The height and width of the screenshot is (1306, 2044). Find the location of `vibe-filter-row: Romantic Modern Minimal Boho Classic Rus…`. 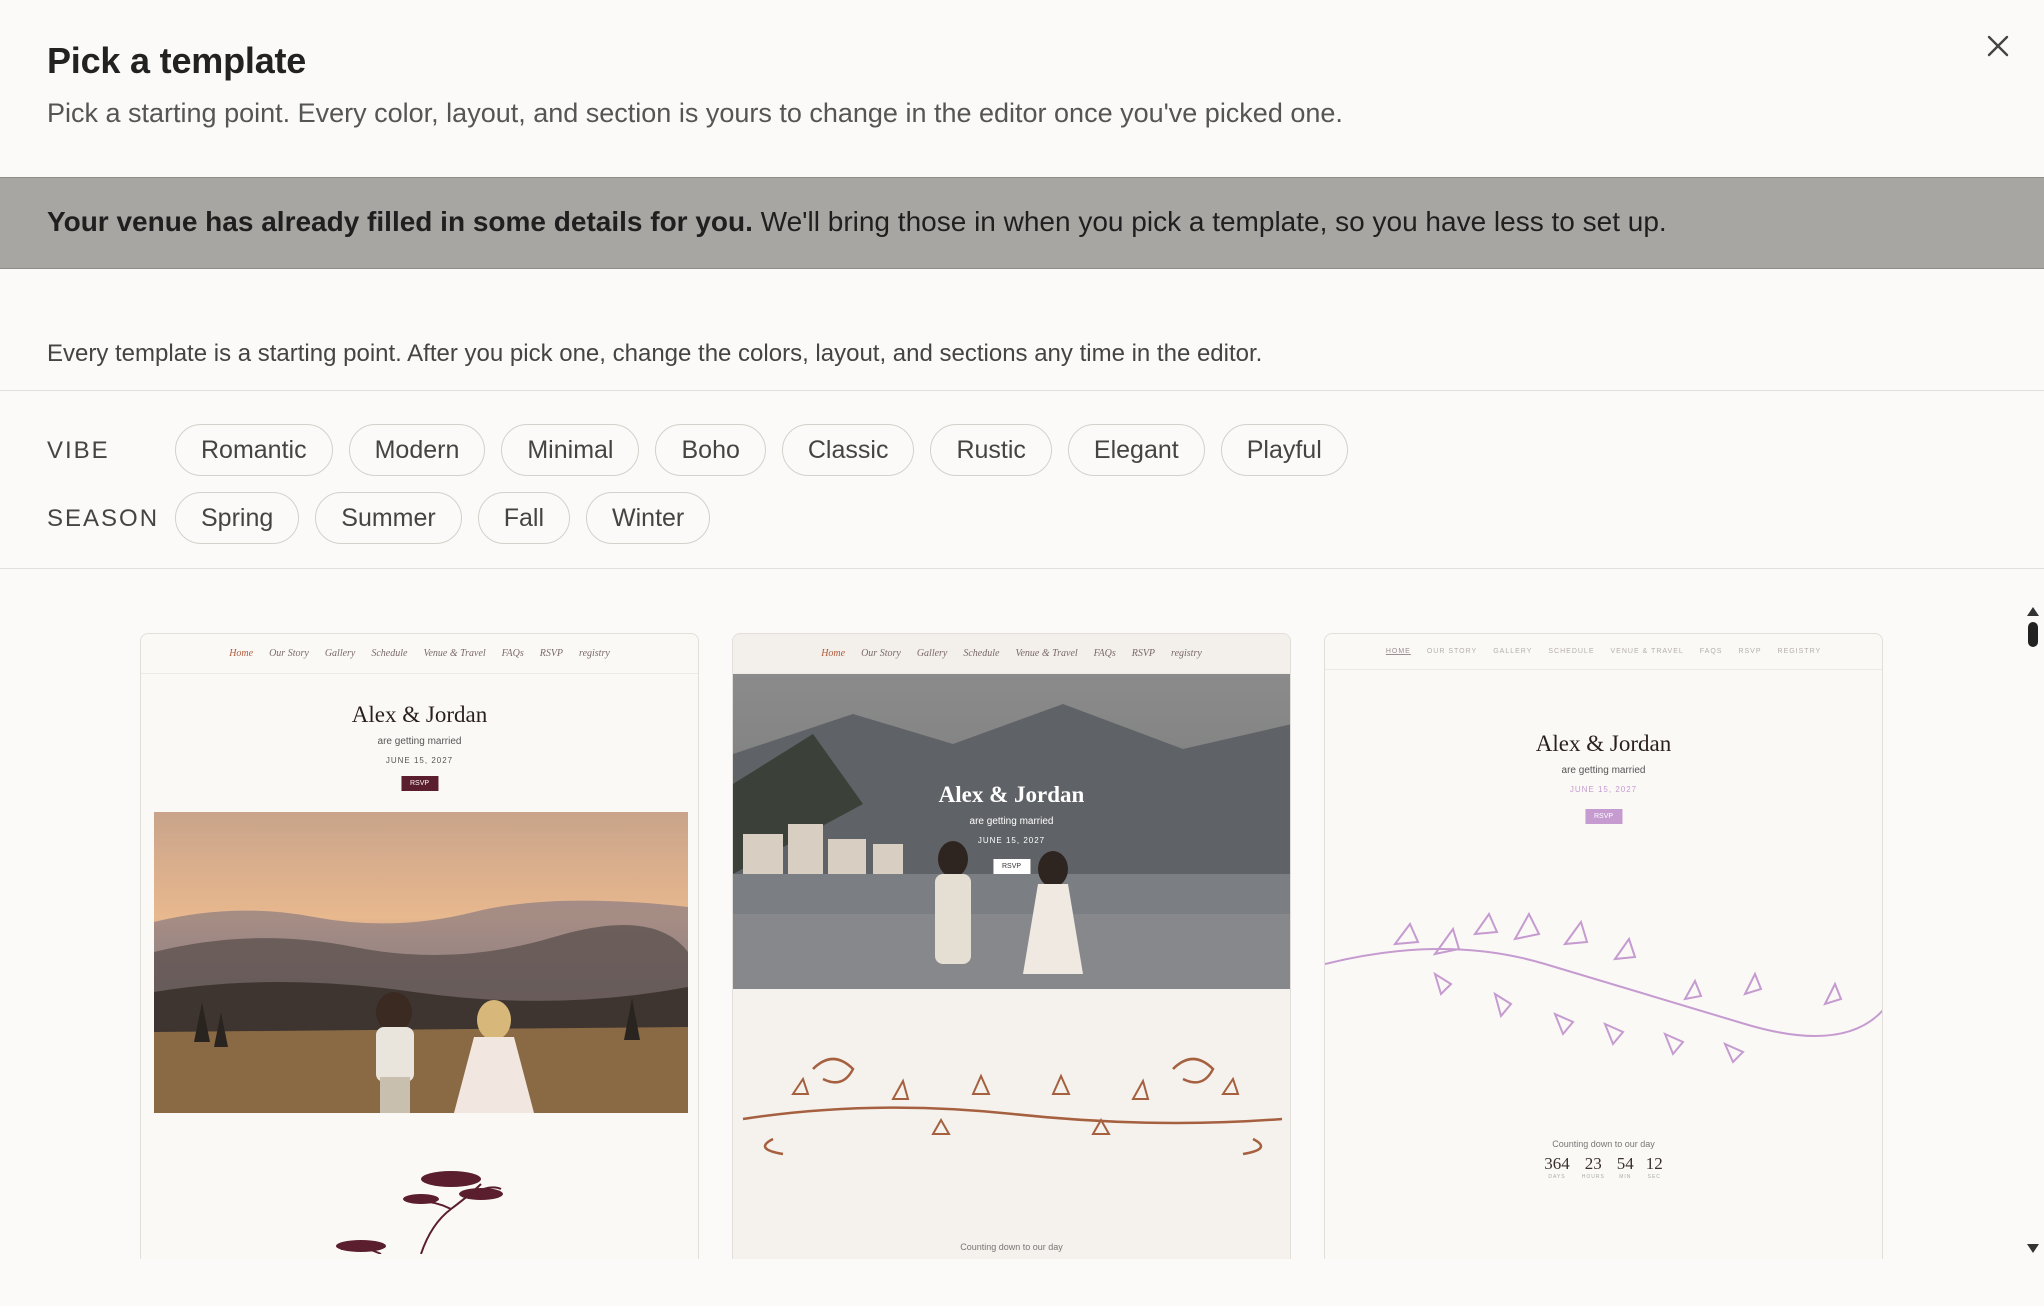

vibe-filter-row: Romantic Modern Minimal Boho Classic Rus… is located at coordinates (761, 450).